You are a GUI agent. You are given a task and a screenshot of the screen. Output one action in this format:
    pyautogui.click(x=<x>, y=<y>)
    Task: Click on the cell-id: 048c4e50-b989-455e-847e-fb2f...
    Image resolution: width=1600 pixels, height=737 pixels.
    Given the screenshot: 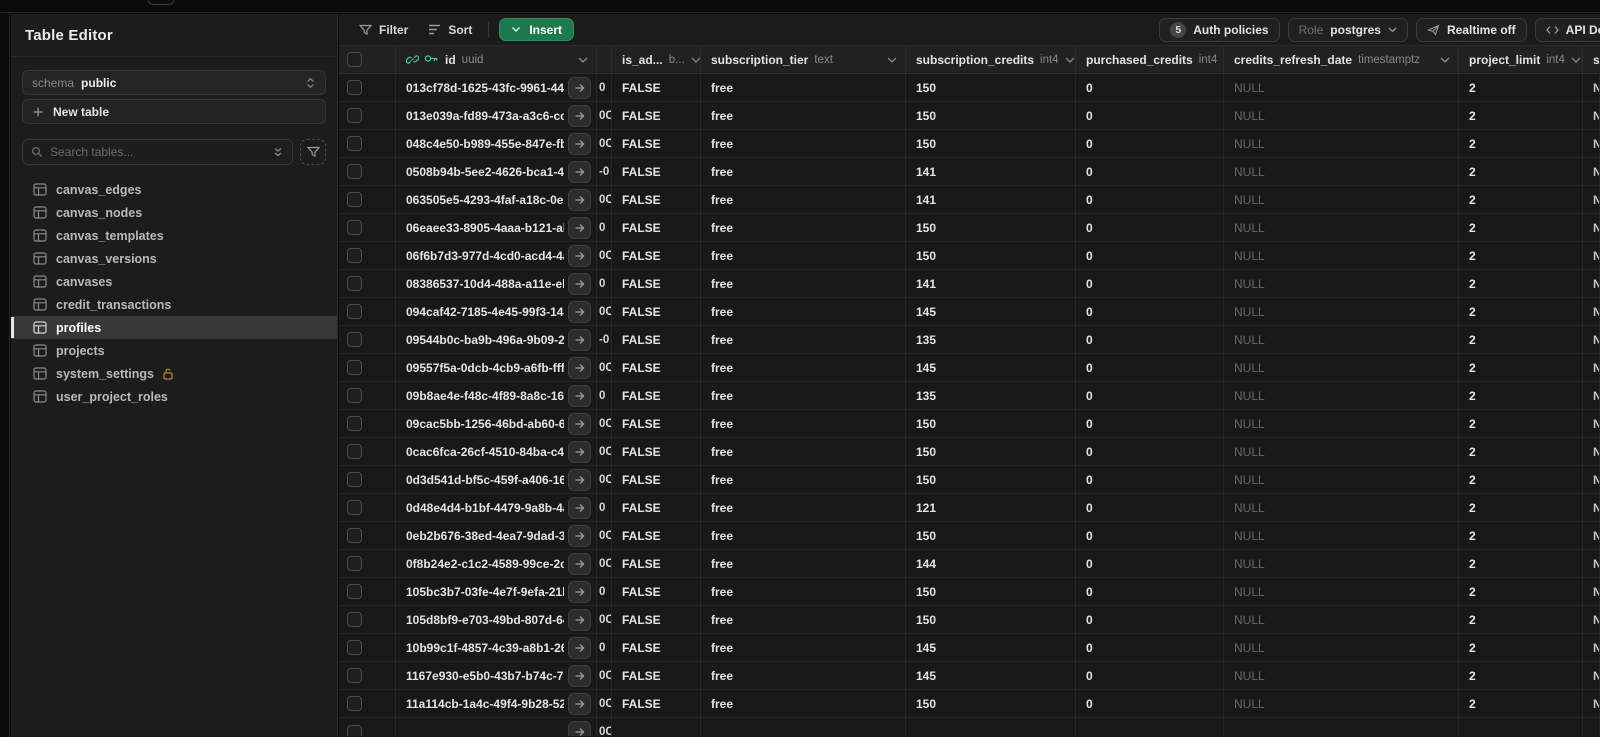 What is the action you would take?
    pyautogui.click(x=496, y=143)
    